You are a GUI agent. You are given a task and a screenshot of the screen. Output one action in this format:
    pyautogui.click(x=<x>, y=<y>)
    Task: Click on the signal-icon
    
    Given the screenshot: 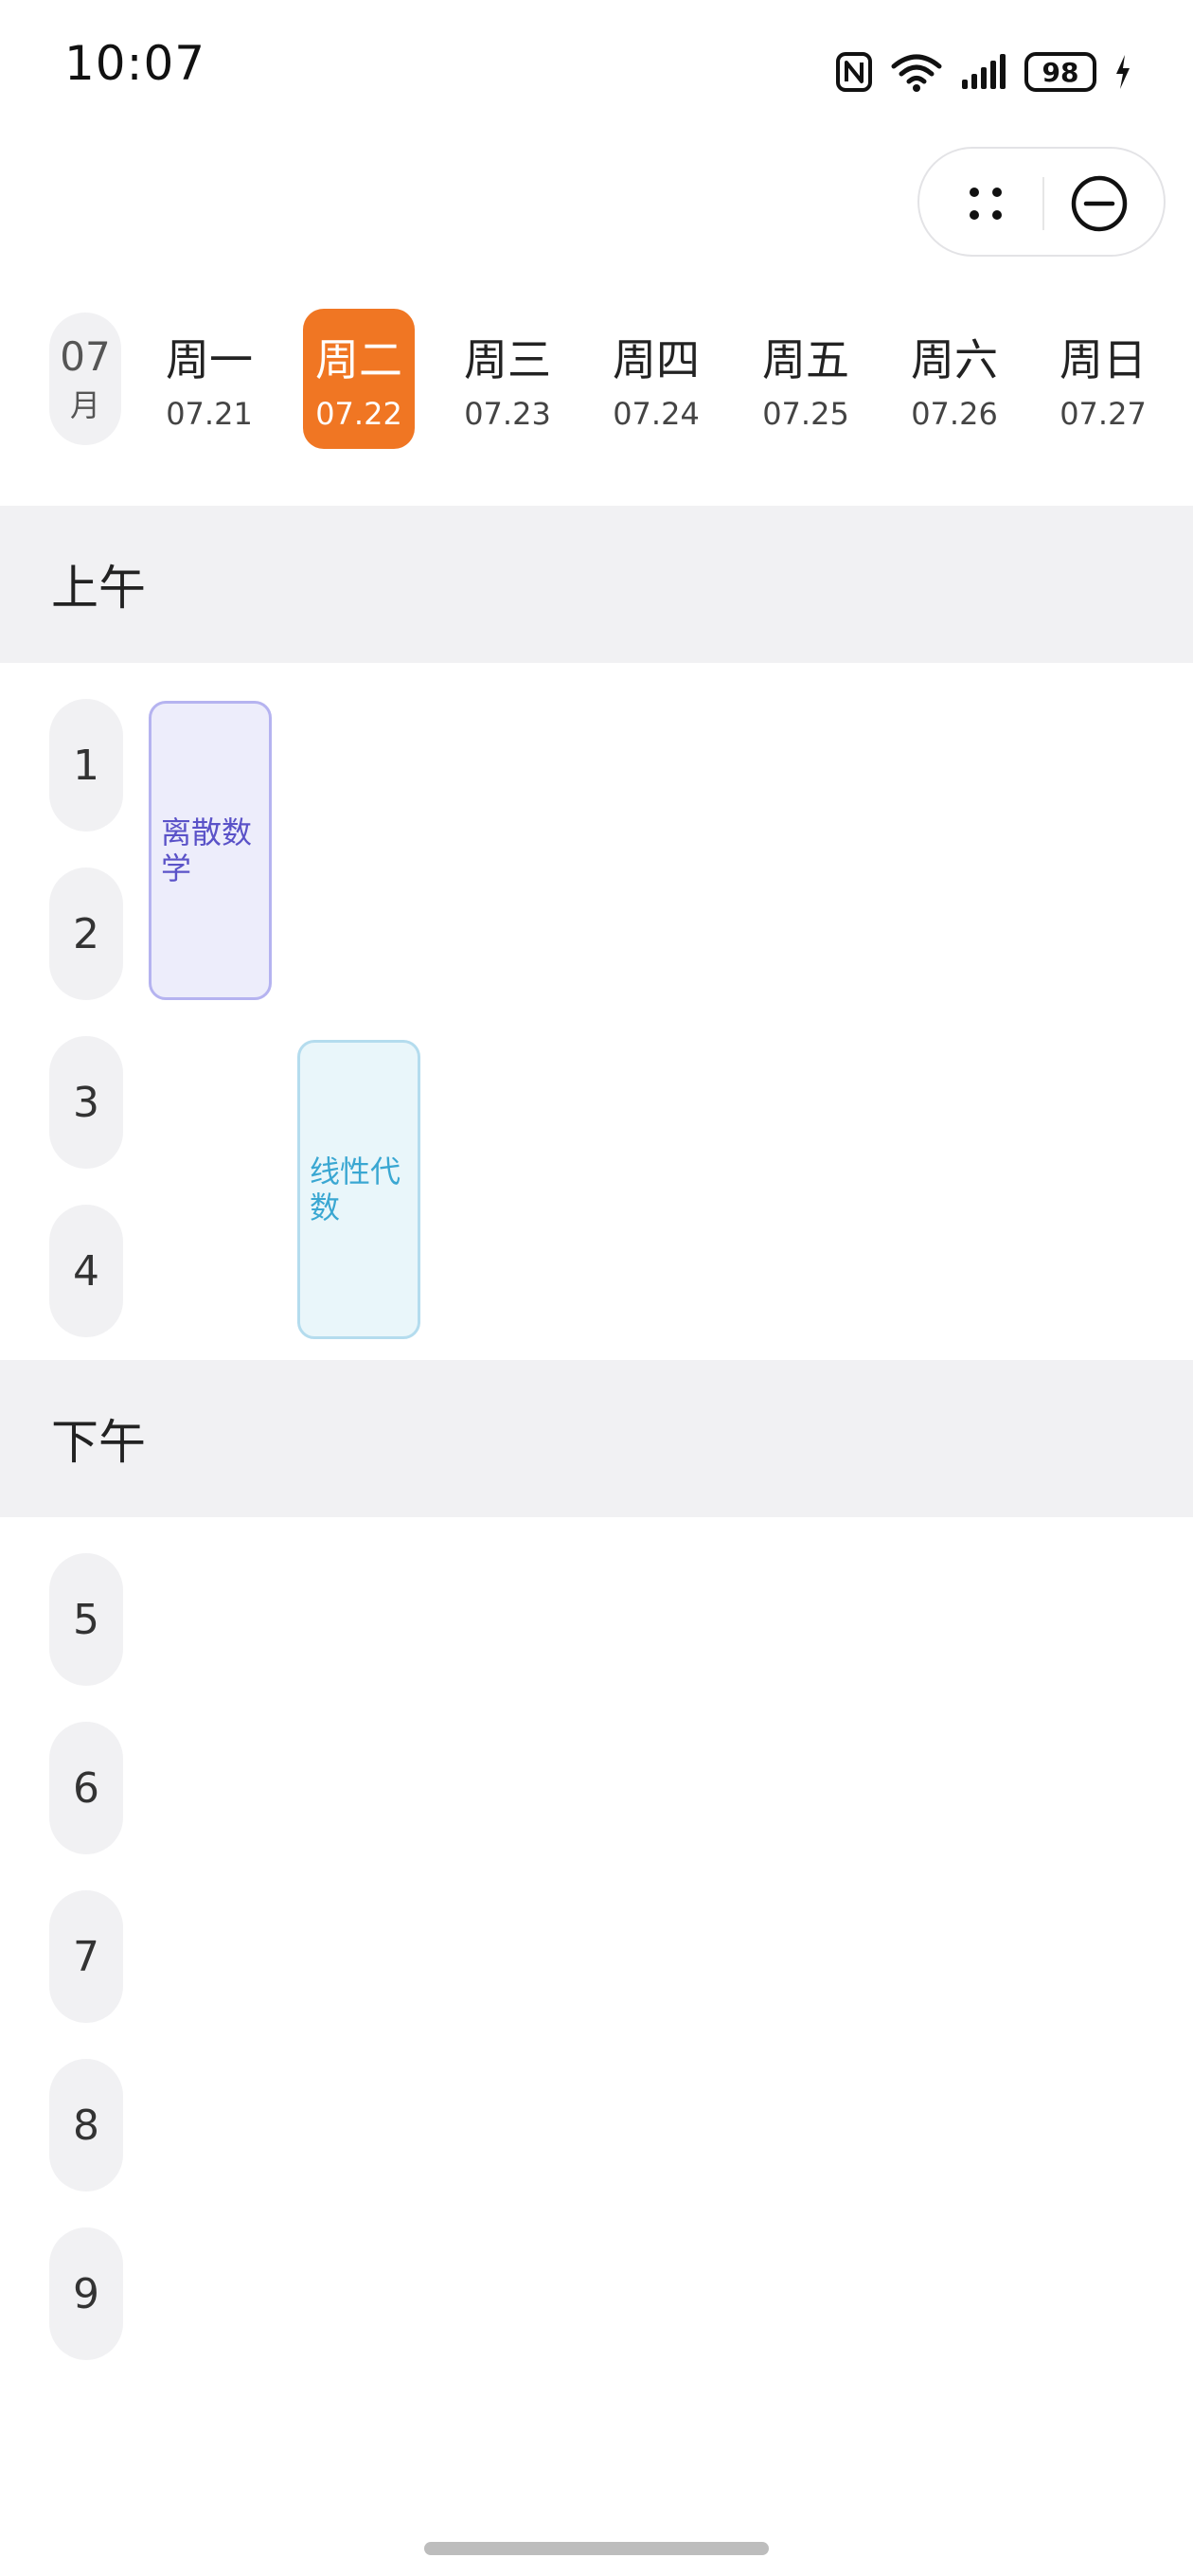 What is the action you would take?
    pyautogui.click(x=984, y=71)
    